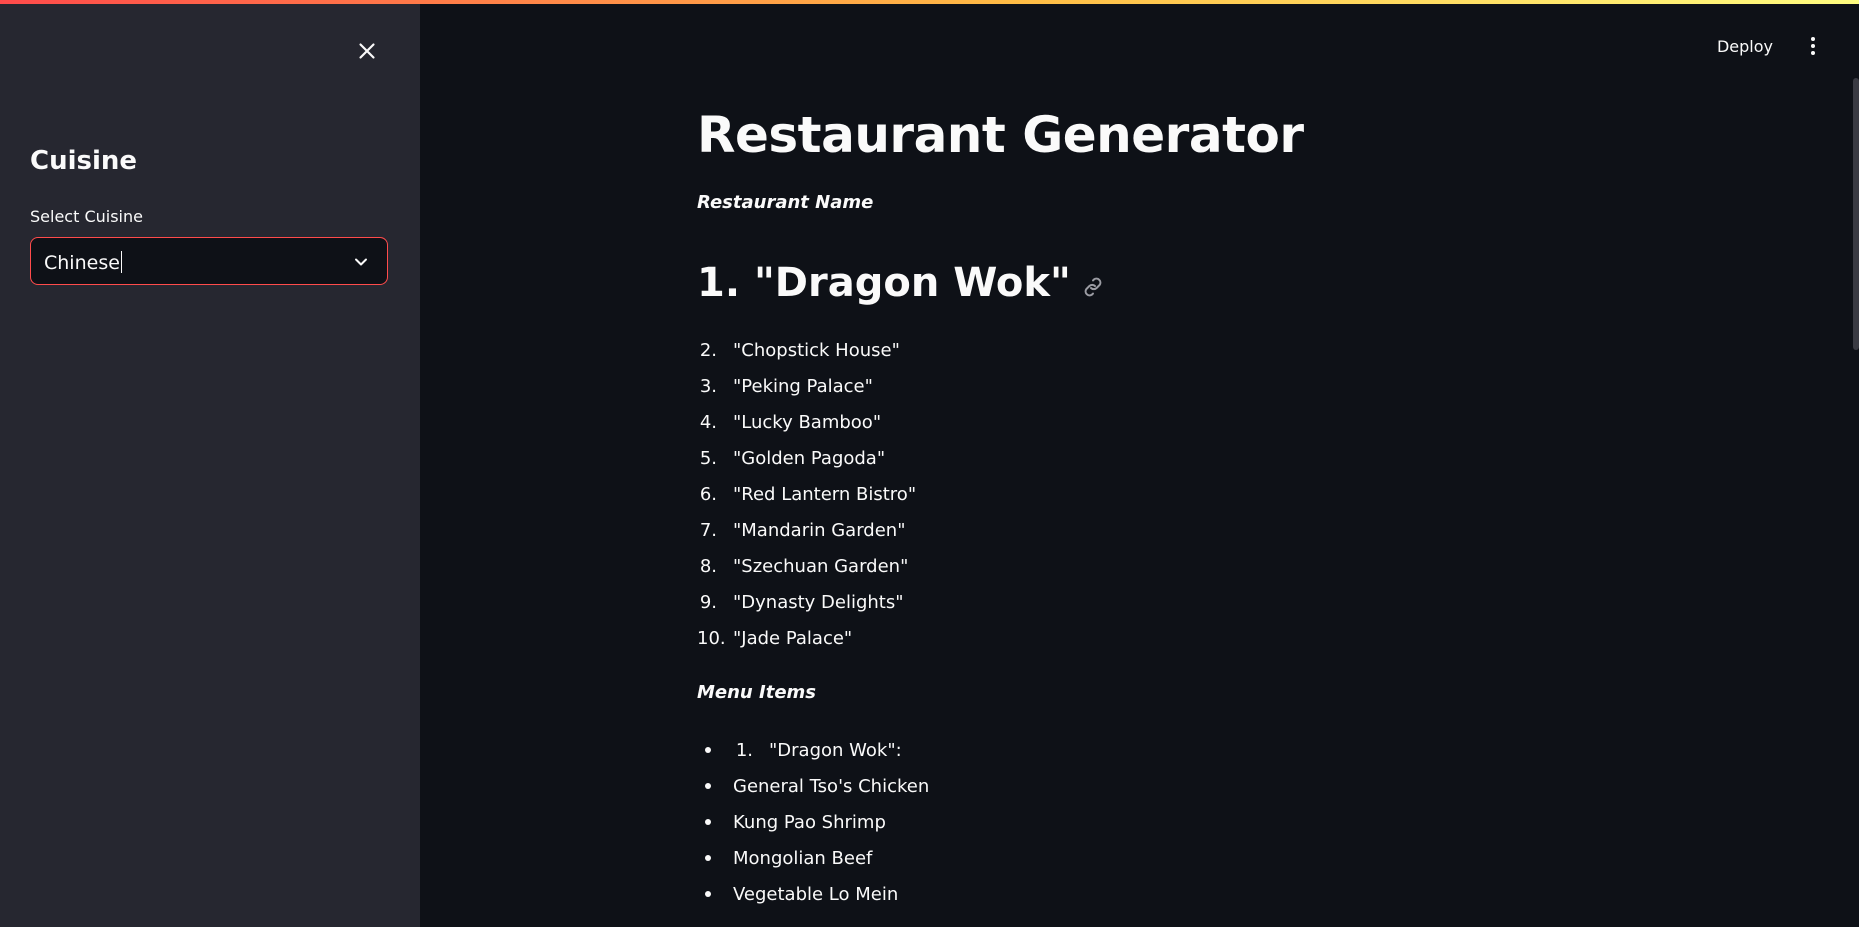 The height and width of the screenshot is (927, 1859). I want to click on list-item-text: General Tso's Chicken, so click(831, 786).